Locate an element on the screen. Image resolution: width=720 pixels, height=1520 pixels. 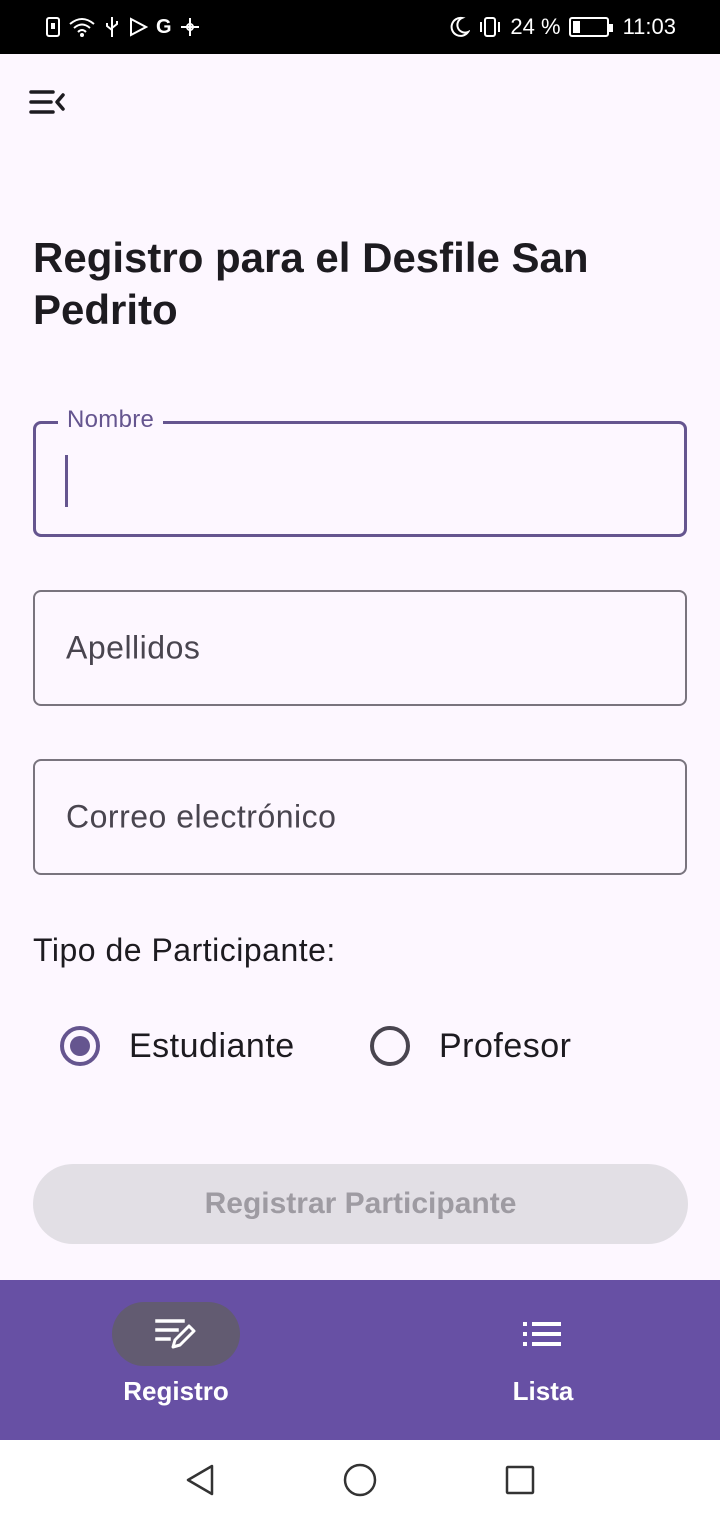
nav-item-lista: Lista is located at coordinates (540, 1360).